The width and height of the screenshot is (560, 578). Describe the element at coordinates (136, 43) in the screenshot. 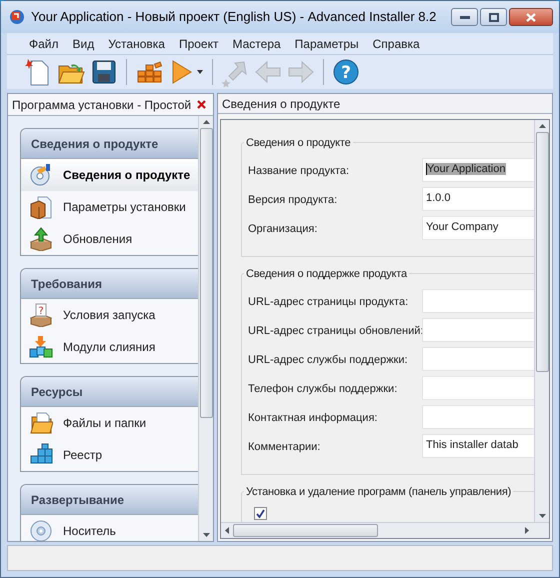

I see `menu-item: Установка` at that location.